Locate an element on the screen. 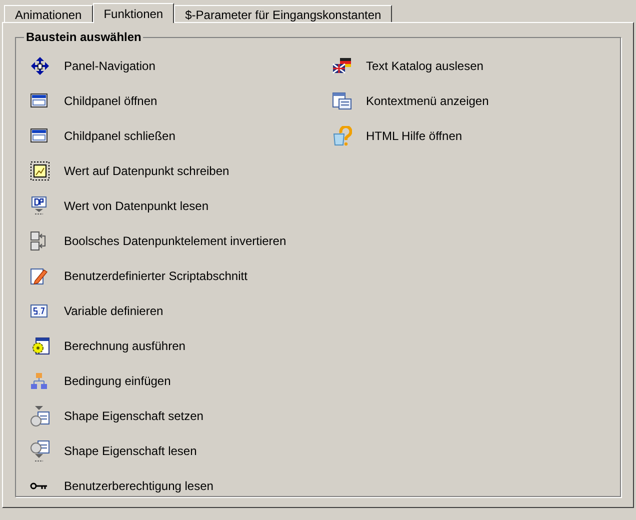 This screenshot has width=636, height=520. tab: $-Parameter für Eingangskonstanten is located at coordinates (283, 13).